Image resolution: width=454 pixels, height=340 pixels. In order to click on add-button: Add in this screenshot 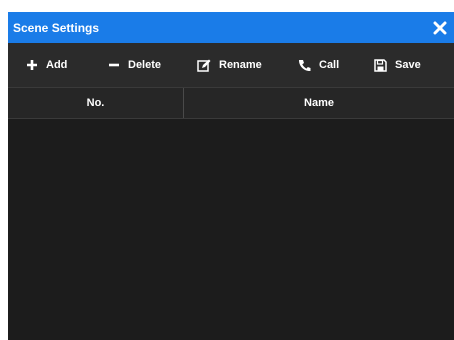, I will do `click(46, 65)`.